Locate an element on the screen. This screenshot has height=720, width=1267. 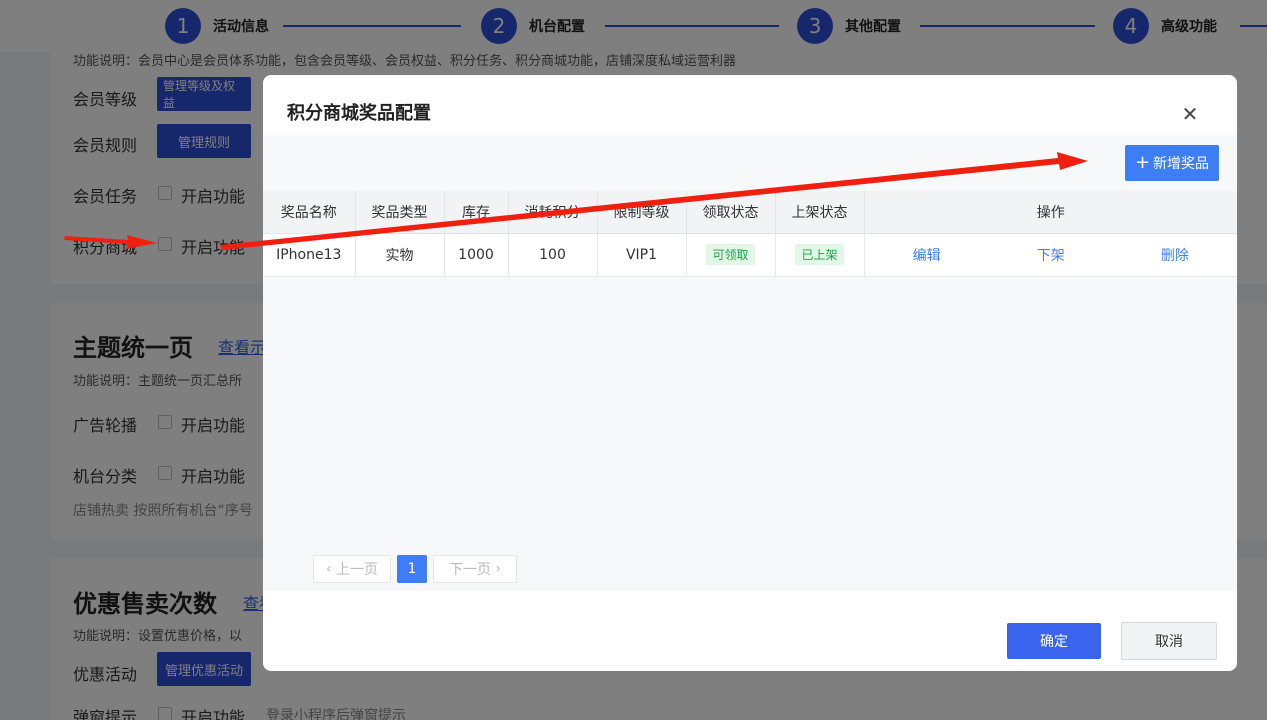
unshelf-link: 下架 is located at coordinates (1051, 255).